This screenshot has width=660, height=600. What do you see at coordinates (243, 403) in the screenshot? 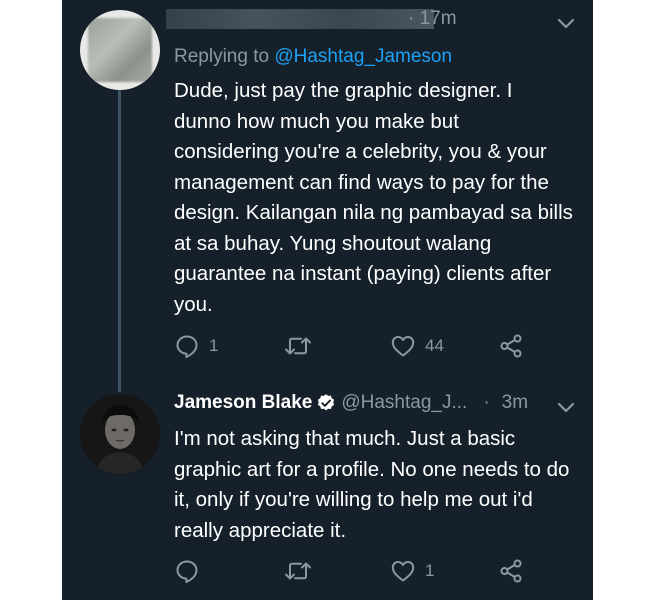
I see `author-name: Jameson Blake` at bounding box center [243, 403].